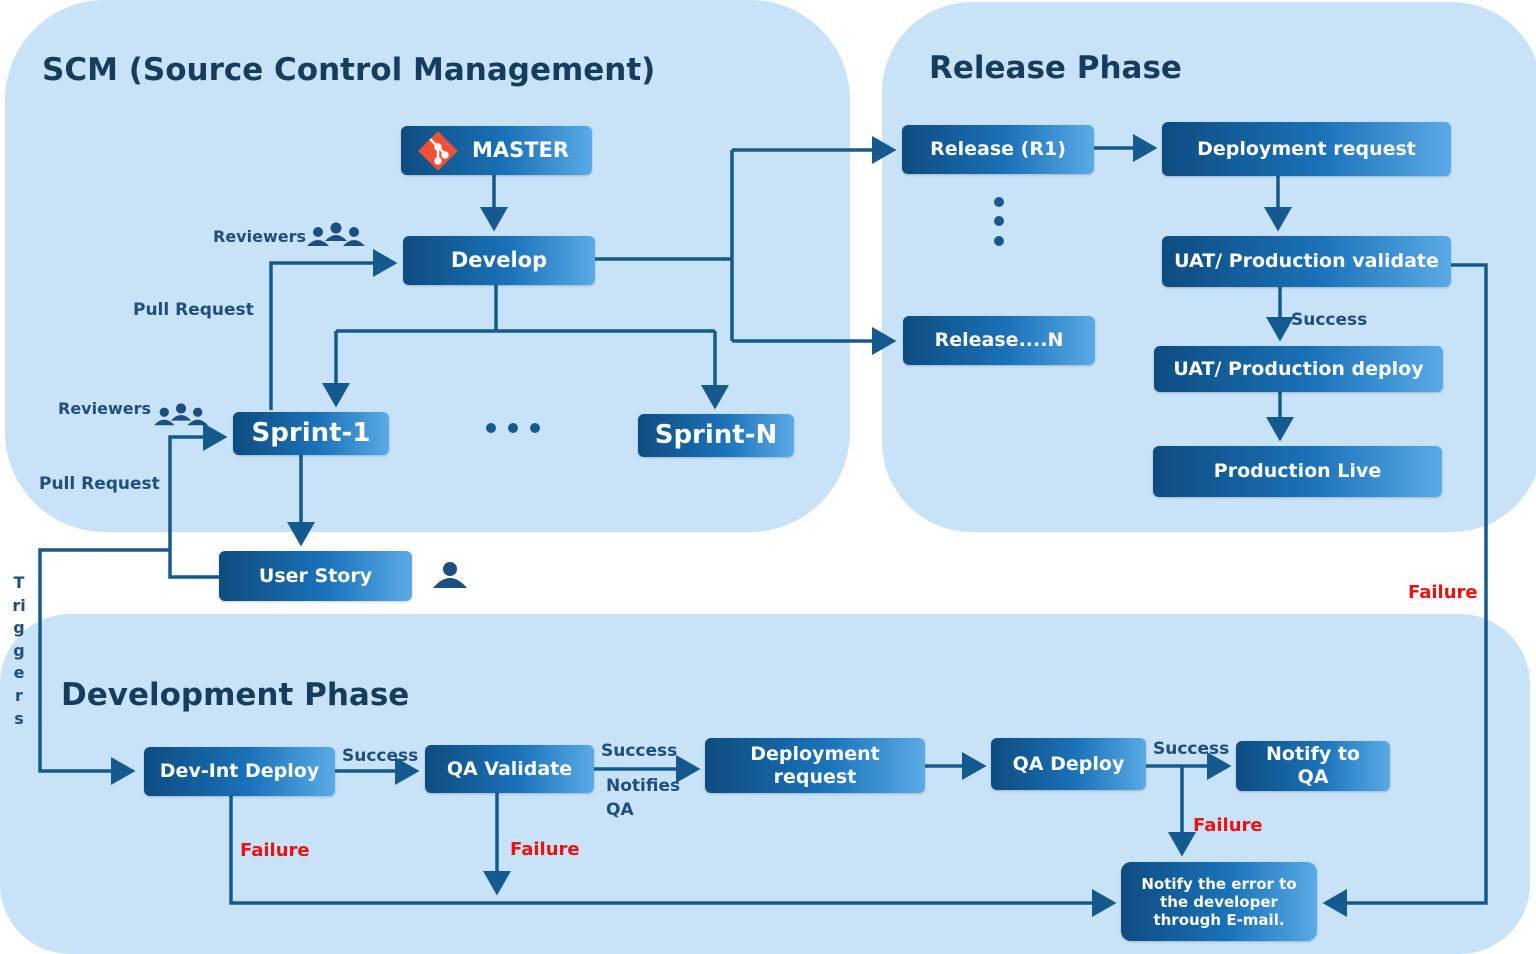 Image resolution: width=1536 pixels, height=954 pixels. I want to click on success-label-3: Success, so click(1191, 749).